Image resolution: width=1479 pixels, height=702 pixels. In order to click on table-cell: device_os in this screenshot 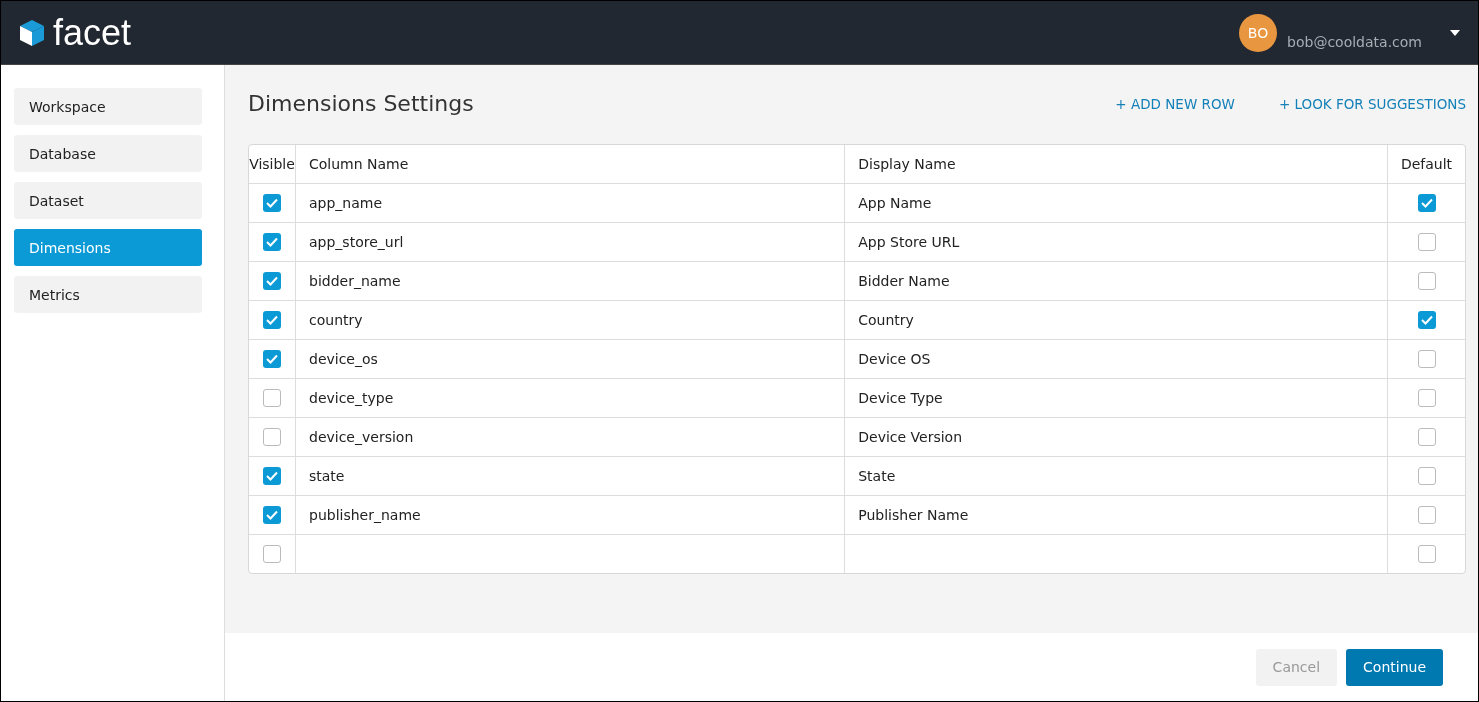, I will do `click(571, 359)`.